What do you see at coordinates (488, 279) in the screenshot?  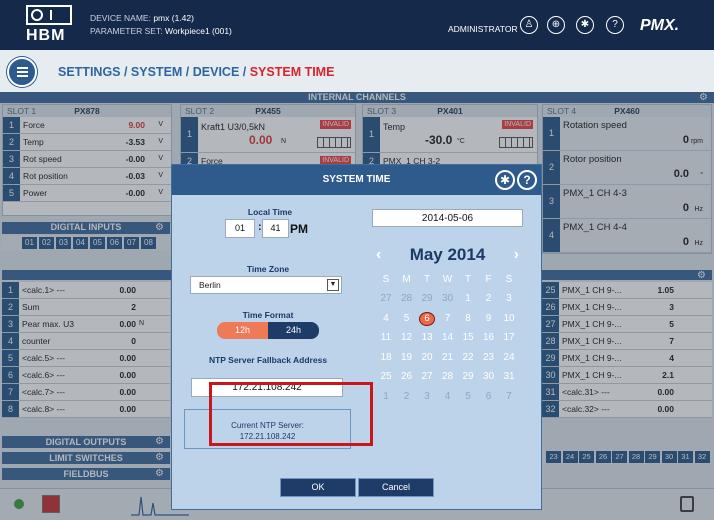 I see `weekday-label: F` at bounding box center [488, 279].